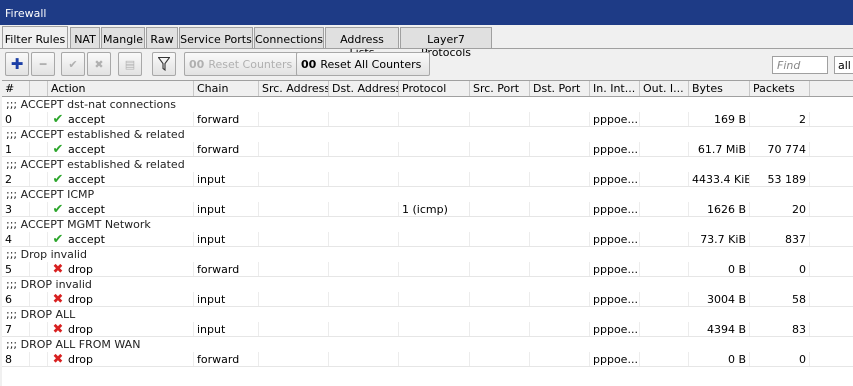 The height and width of the screenshot is (386, 853). What do you see at coordinates (427, 194) in the screenshot?
I see `rule-comment: ;;; ACCEPT ICMP` at bounding box center [427, 194].